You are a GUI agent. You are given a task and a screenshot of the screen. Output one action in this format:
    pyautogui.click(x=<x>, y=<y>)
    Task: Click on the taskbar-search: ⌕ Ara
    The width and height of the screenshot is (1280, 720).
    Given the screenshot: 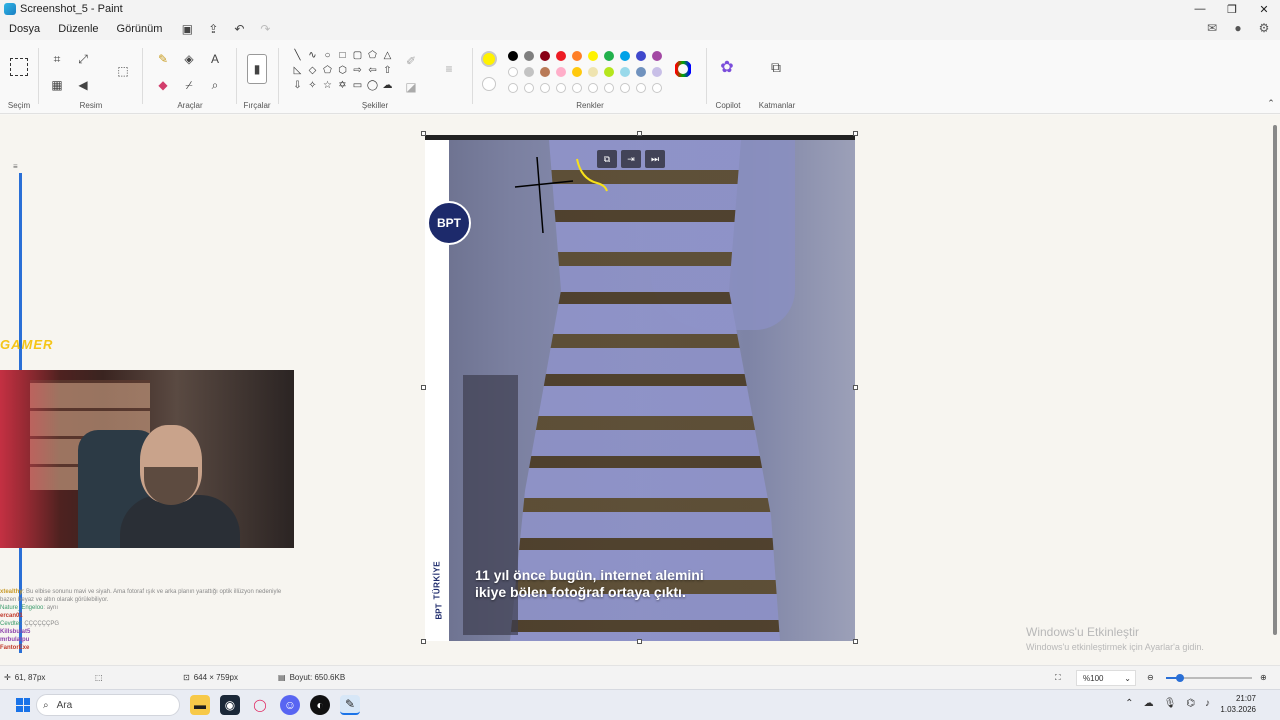 What is the action you would take?
    pyautogui.click(x=108, y=705)
    